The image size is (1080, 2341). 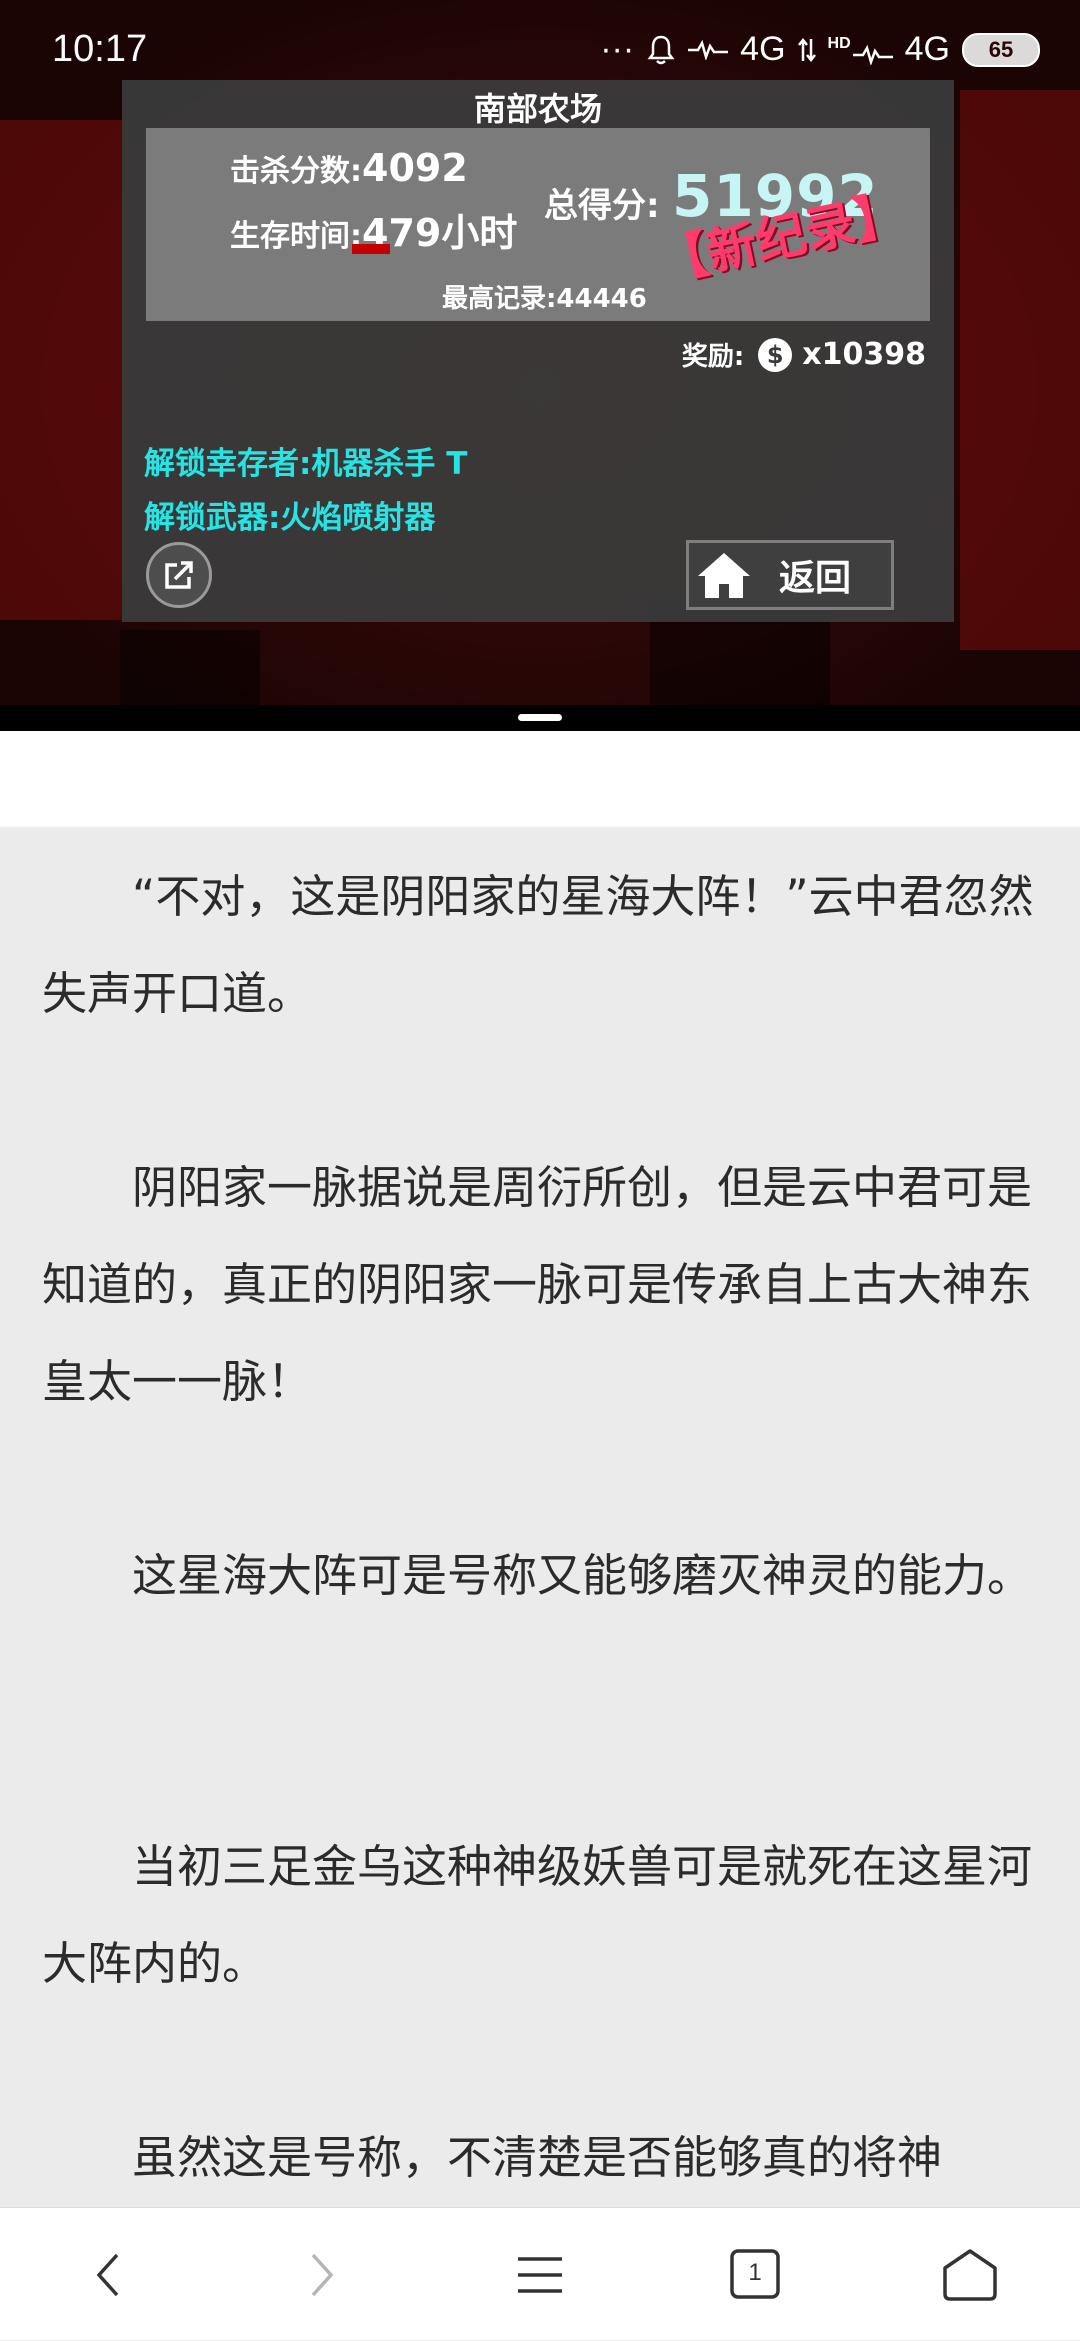 I want to click on back-button, so click(x=108, y=2274).